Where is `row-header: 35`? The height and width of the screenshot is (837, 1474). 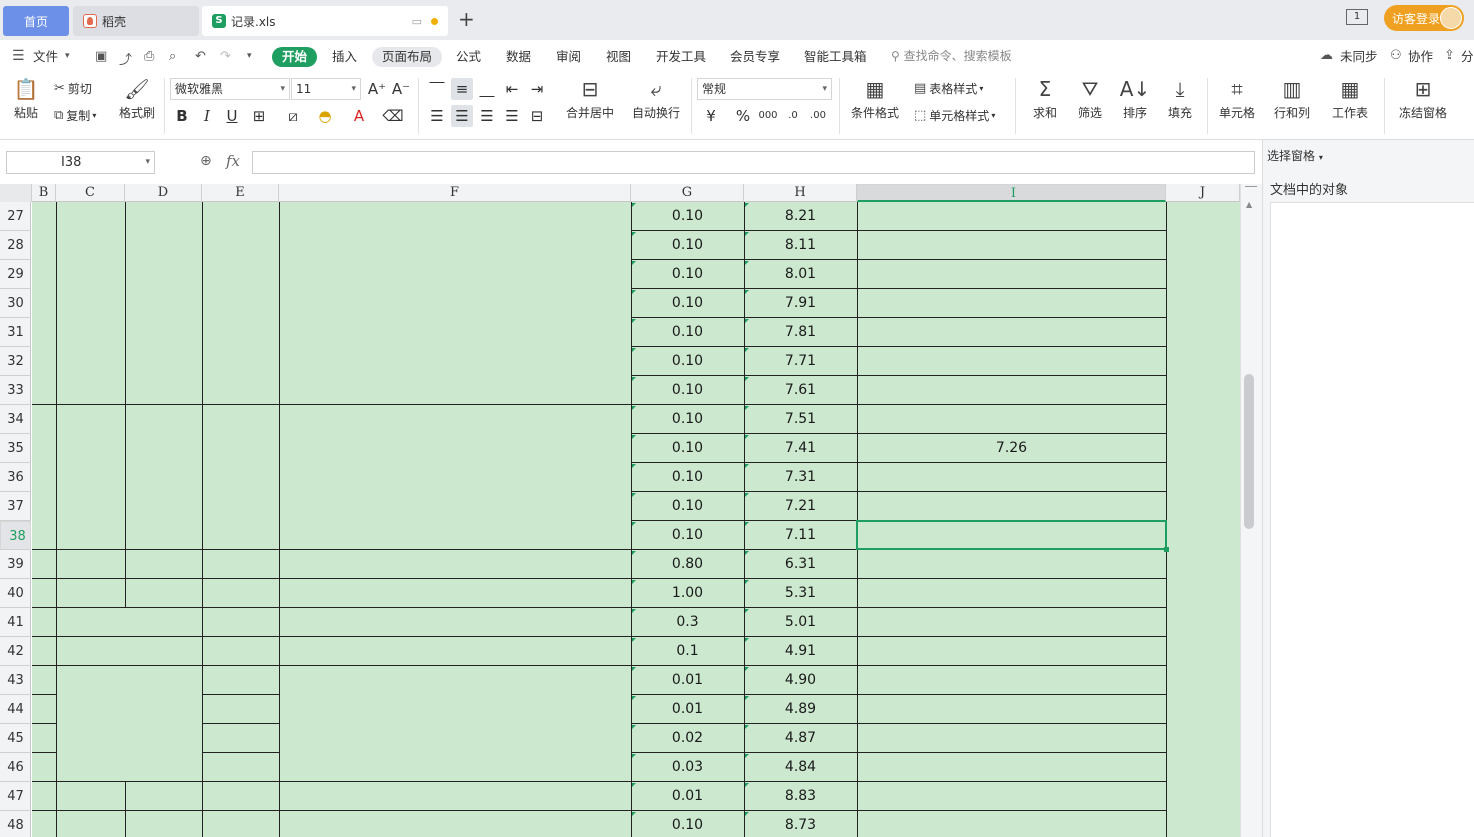
row-header: 35 is located at coordinates (15, 448).